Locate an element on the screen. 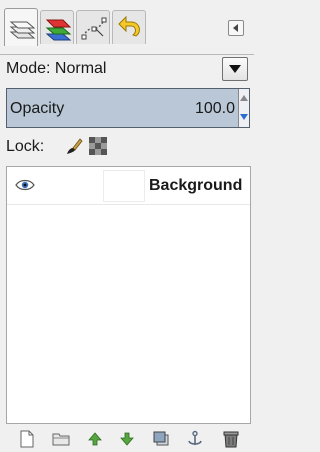 The width and height of the screenshot is (320, 452). anchor-layer-button is located at coordinates (195, 439).